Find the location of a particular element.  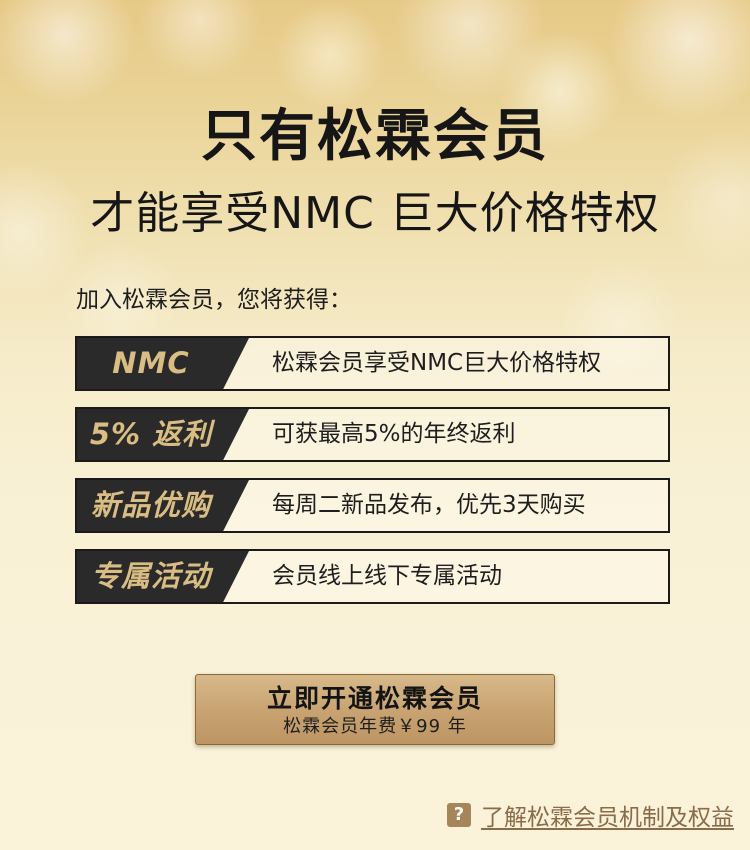

membership-info-link: ? 了解松霖会员机制及权益 is located at coordinates (590, 815).